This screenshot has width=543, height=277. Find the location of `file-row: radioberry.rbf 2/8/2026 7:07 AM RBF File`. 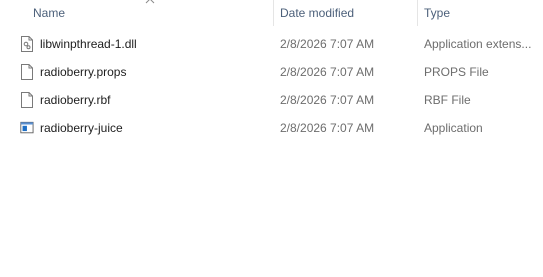

file-row: radioberry.rbf 2/8/2026 7:07 AM RBF File is located at coordinates (271, 100).